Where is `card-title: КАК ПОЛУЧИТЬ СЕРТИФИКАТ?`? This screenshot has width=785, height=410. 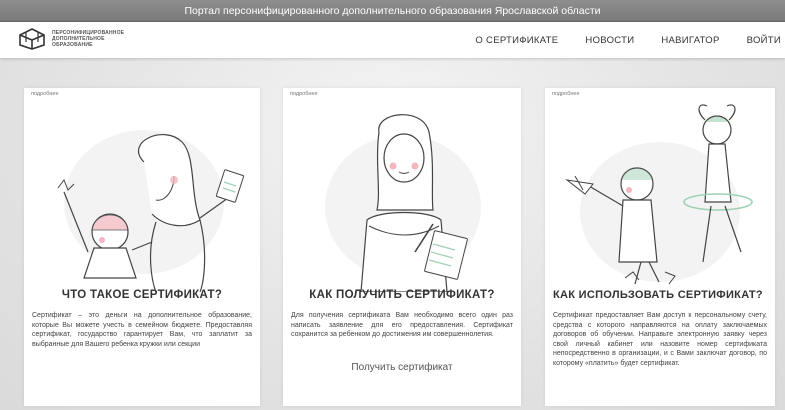 card-title: КАК ПОЛУЧИТЬ СЕРТИФИКАТ? is located at coordinates (402, 295).